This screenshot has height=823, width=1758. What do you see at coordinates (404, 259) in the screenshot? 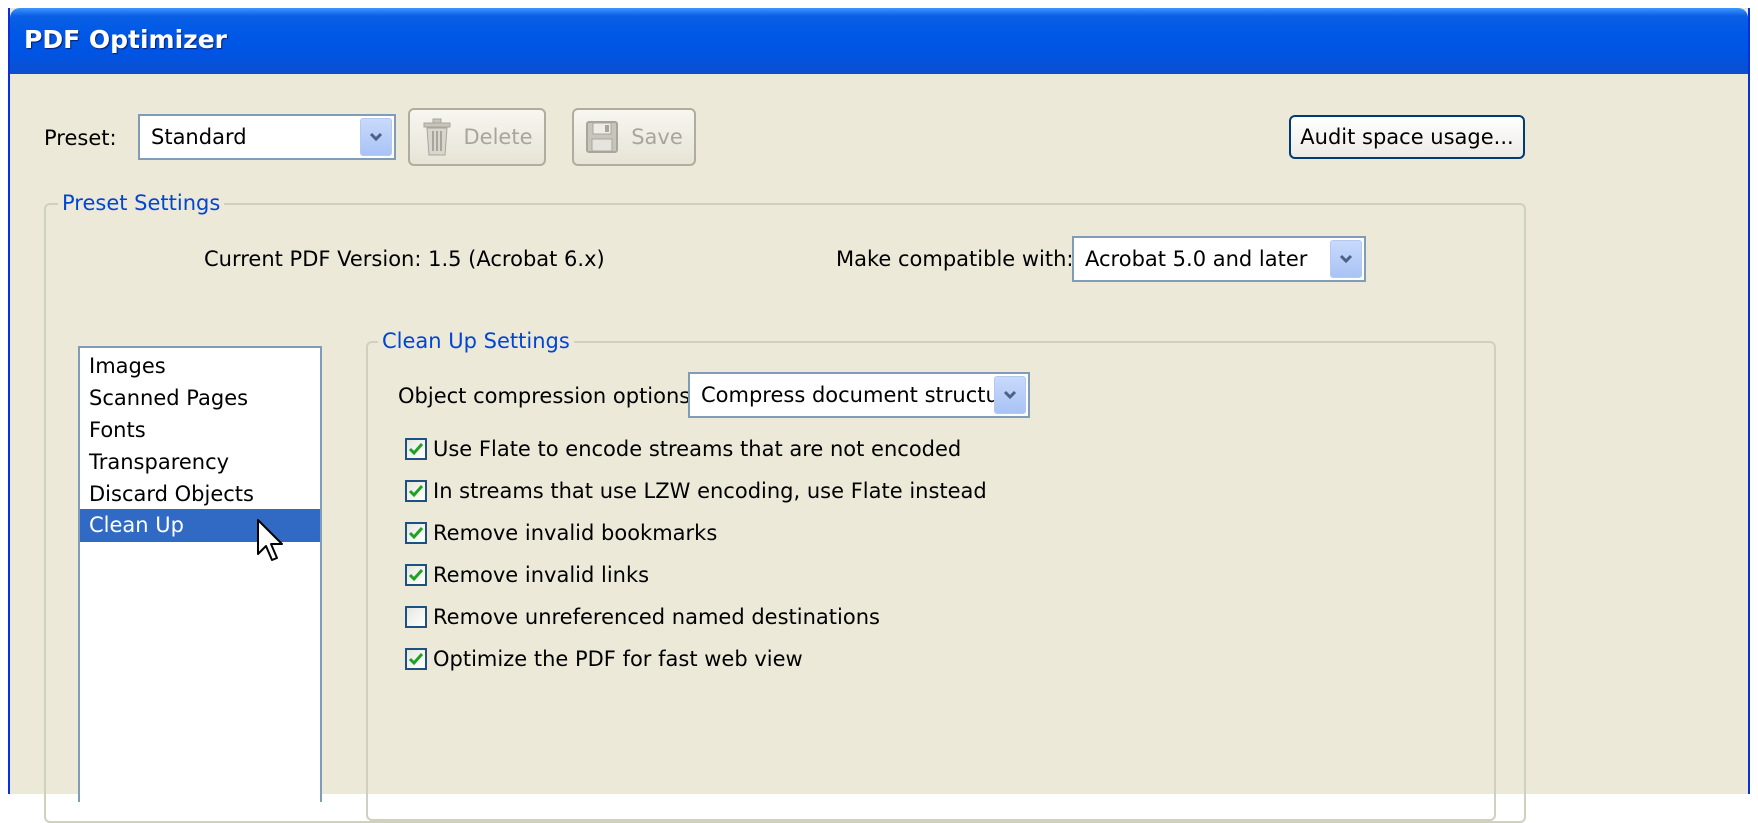
I see `current-pdf-version: Current PDF Version: 1.5 (Acrobat 6.x)` at bounding box center [404, 259].